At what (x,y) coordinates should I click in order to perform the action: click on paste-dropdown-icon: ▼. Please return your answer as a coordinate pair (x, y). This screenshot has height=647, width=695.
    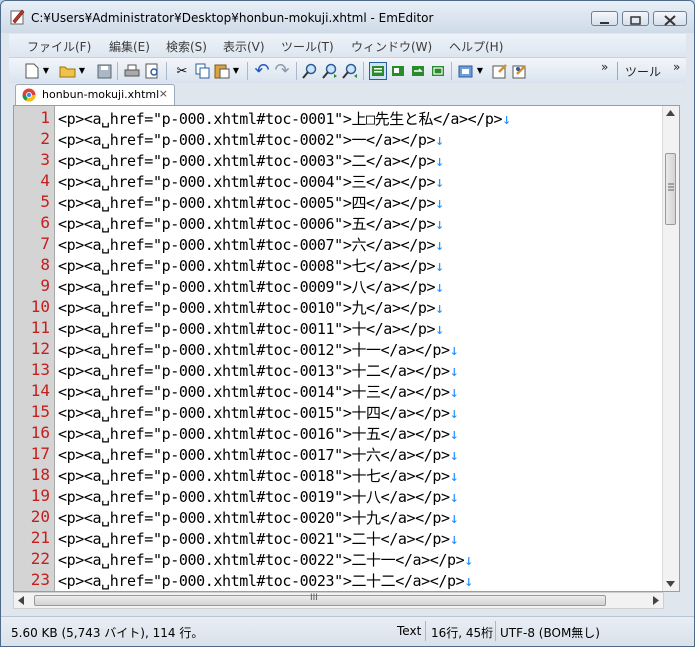
    Looking at the image, I should click on (236, 71).